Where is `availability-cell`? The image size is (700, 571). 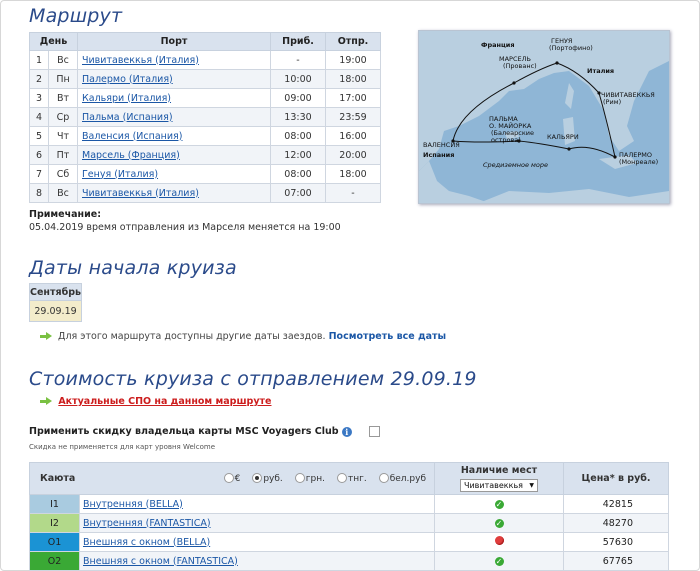 availability-cell is located at coordinates (499, 542).